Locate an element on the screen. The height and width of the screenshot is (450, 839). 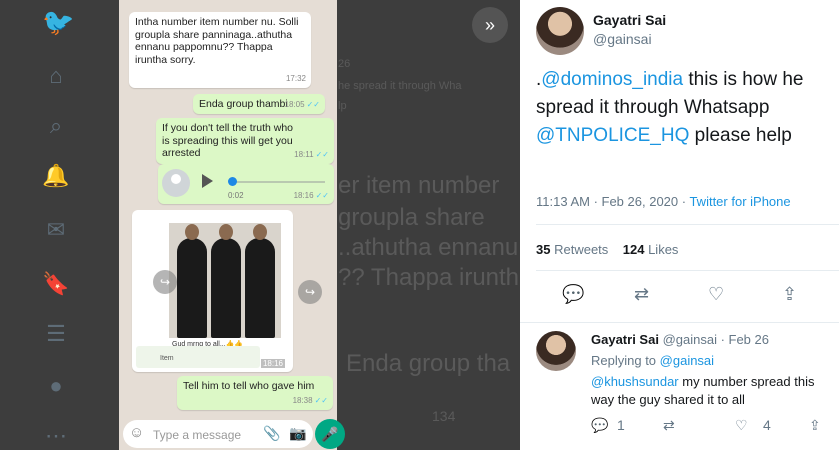
voice-avatar is located at coordinates (176, 183).